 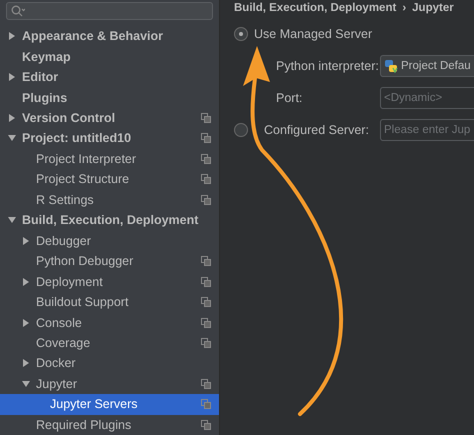 What do you see at coordinates (109, 159) in the screenshot?
I see `tree-item: Project Interpreter` at bounding box center [109, 159].